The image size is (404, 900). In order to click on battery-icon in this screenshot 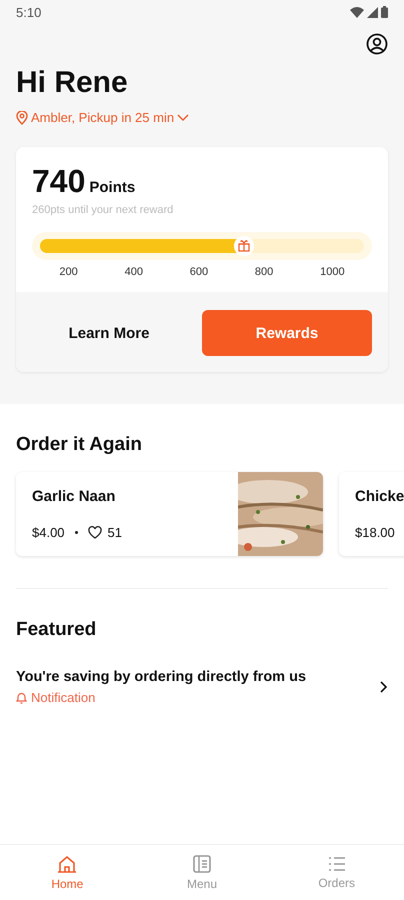, I will do `click(384, 12)`.